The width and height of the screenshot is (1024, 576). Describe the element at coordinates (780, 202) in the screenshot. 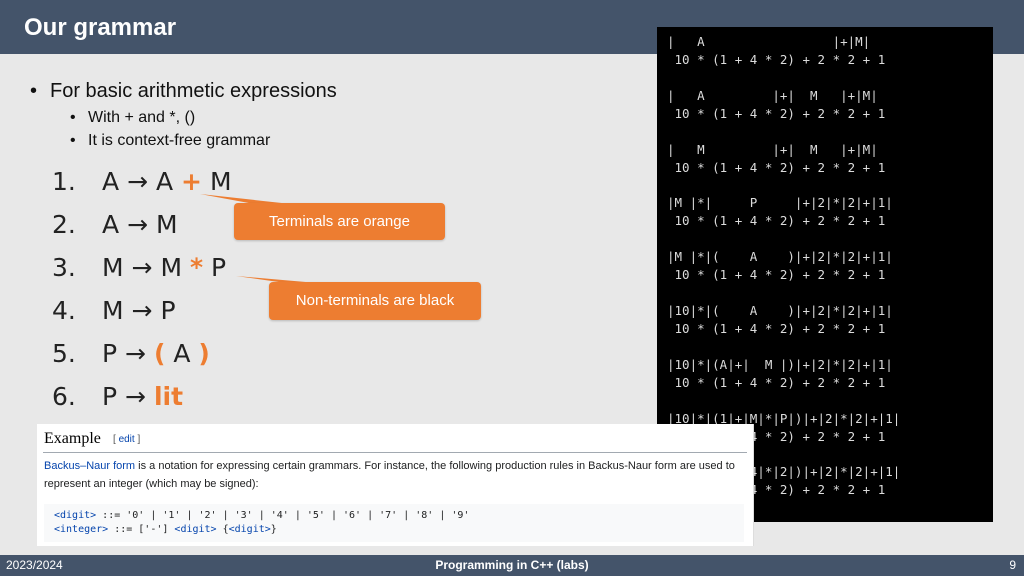

I see `console-line: |M |*| P |+|2|*|2|+|1|` at that location.